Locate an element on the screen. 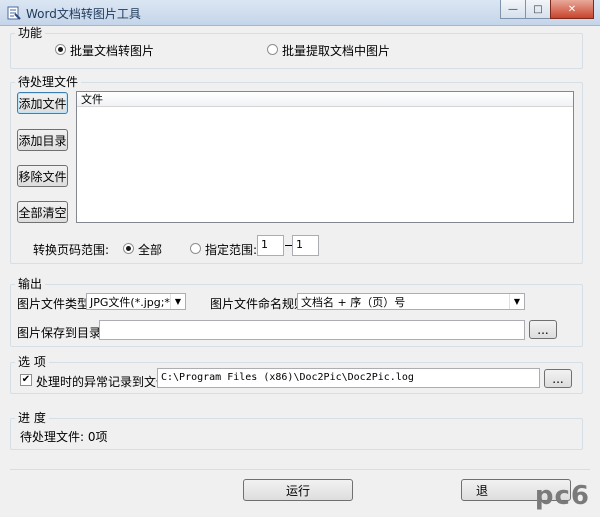 The image size is (600, 517). progress-group-label: 进 度 is located at coordinates (32, 418).